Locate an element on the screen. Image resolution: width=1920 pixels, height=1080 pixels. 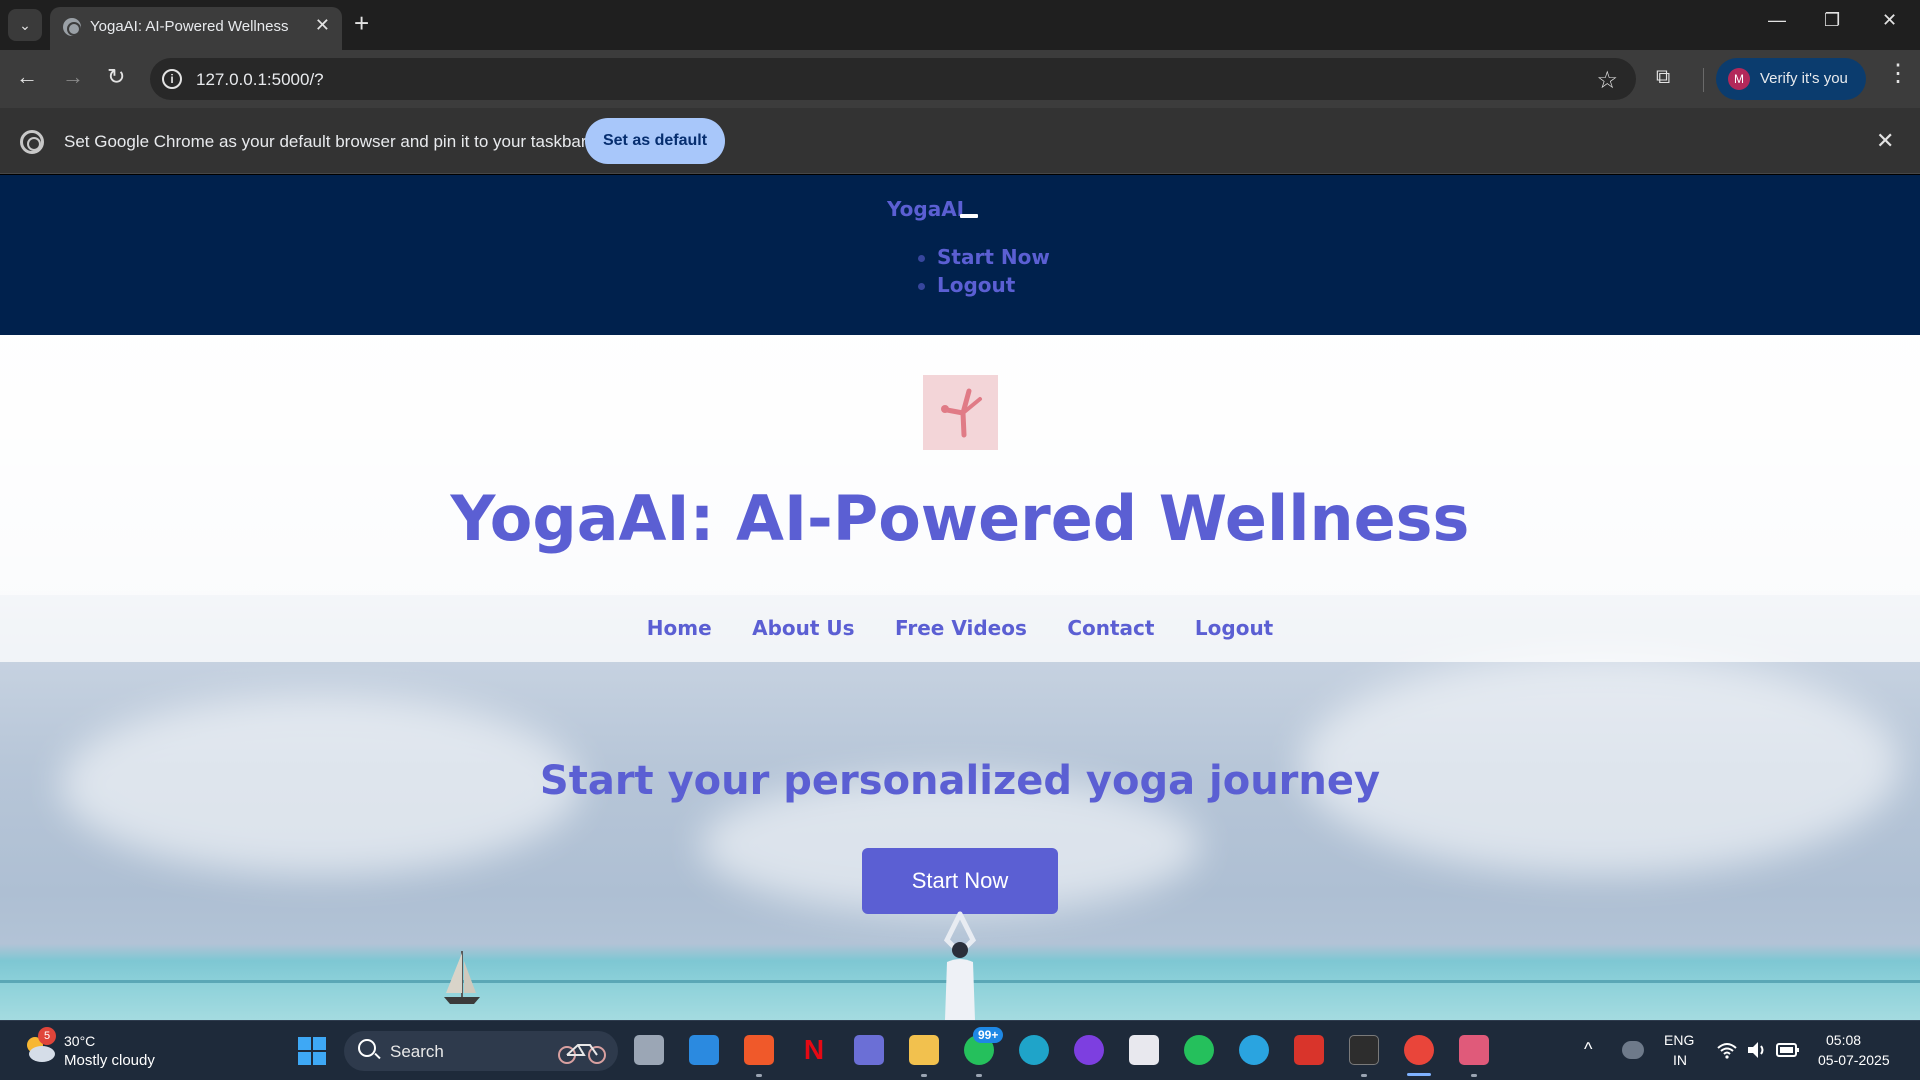
weather-alert-badge: 5 is located at coordinates (47, 1036).